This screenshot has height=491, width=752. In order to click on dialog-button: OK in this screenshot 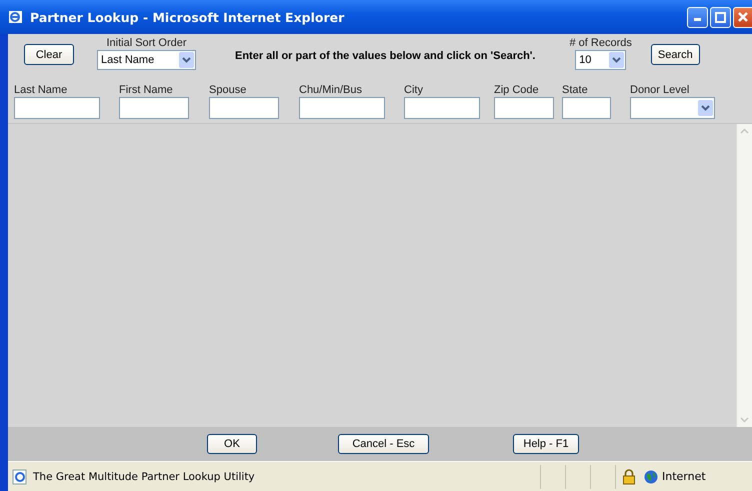, I will do `click(232, 444)`.